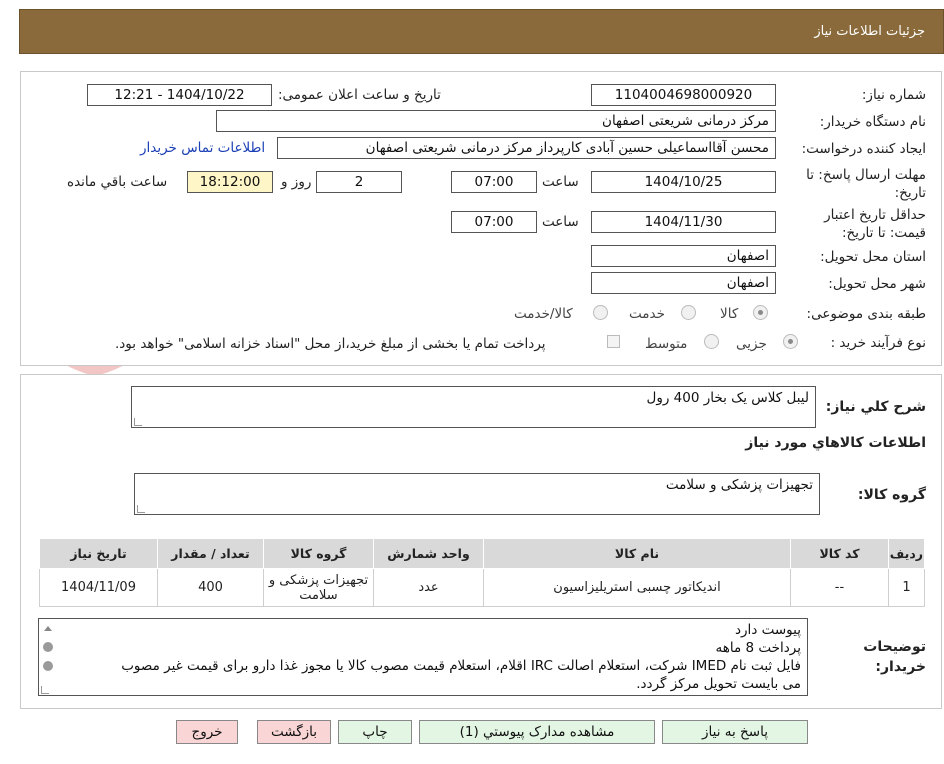  I want to click on col-header-code: کد کالا, so click(839, 553).